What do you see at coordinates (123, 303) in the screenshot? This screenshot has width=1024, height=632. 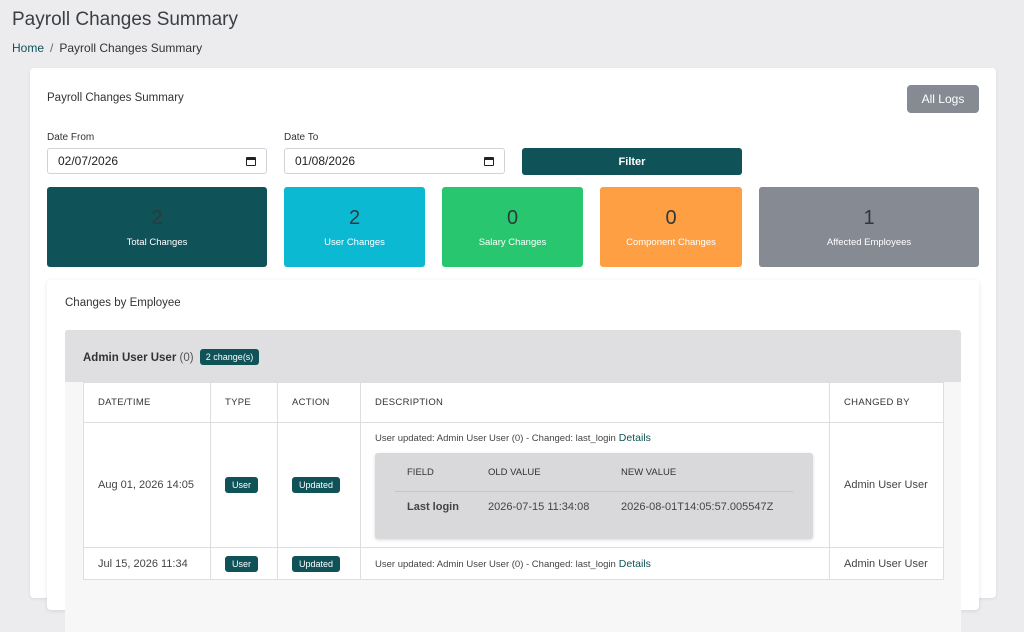 I see `section-title: Changes by Employee` at bounding box center [123, 303].